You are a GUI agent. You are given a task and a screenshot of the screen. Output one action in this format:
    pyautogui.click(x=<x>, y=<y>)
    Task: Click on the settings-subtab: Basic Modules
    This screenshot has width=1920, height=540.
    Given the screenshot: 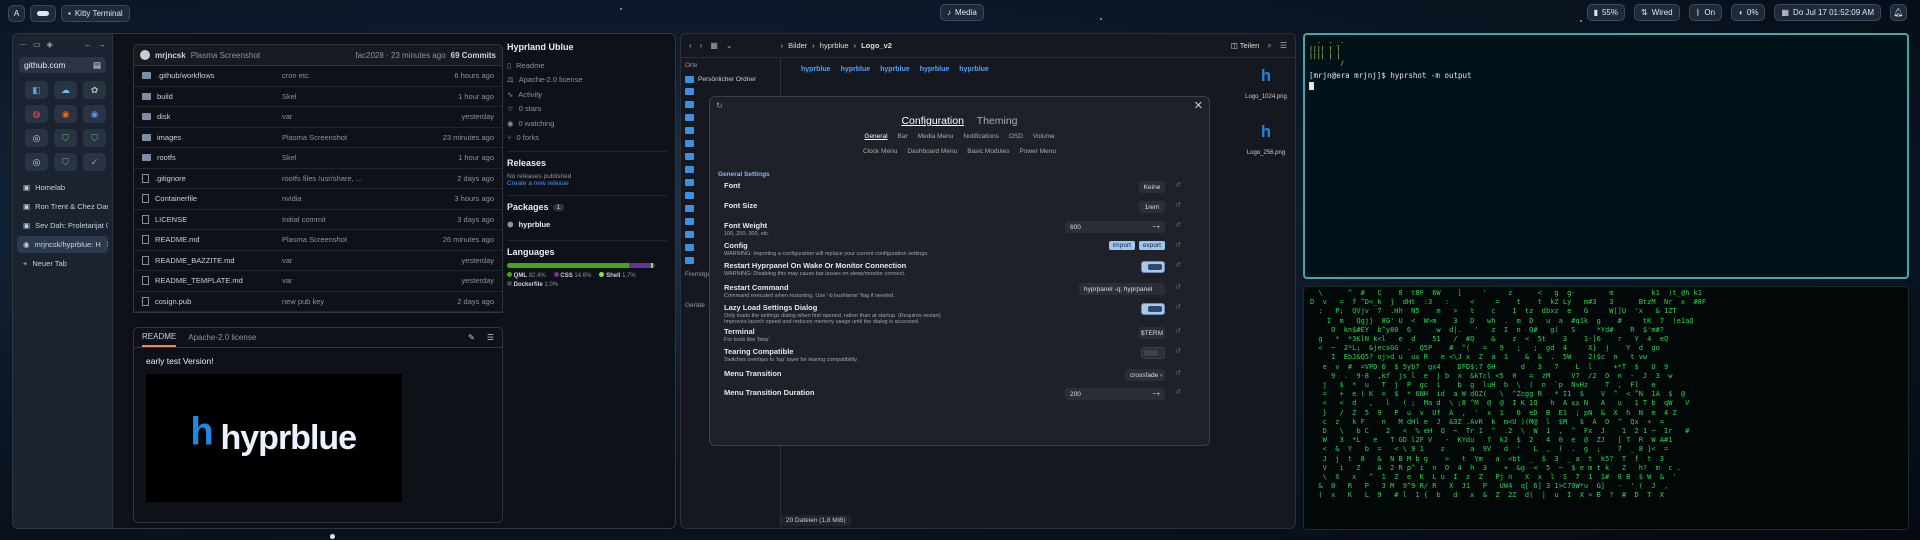 What is the action you would take?
    pyautogui.click(x=988, y=151)
    